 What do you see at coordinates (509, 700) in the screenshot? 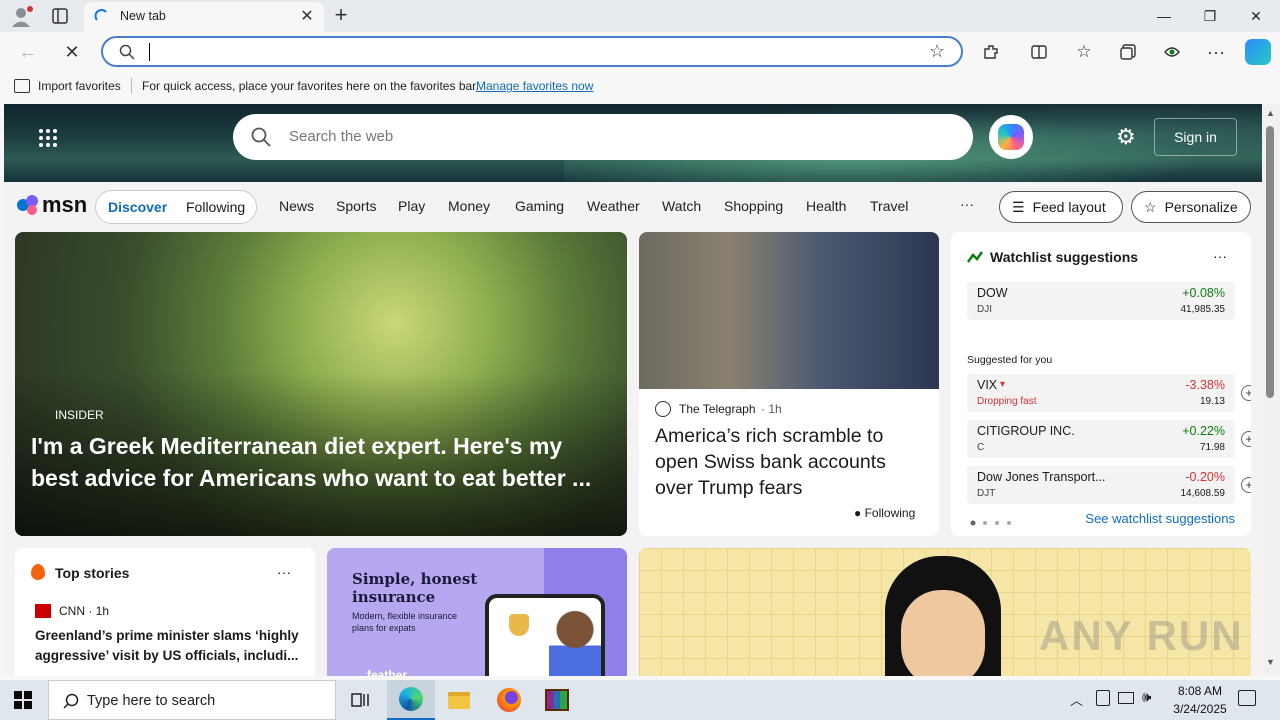
I see `firefox-icon` at bounding box center [509, 700].